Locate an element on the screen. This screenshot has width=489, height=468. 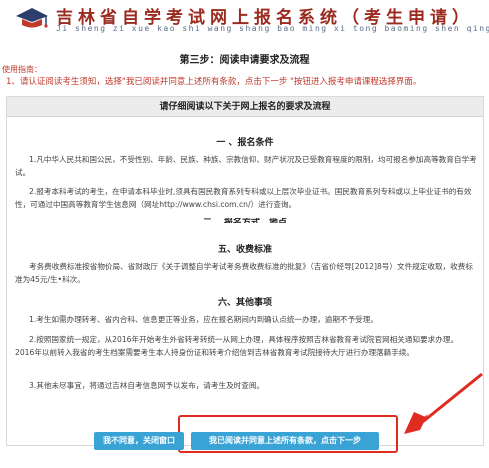
section-title-cut: 二 、报名方式、地点 is located at coordinates (245, 220).